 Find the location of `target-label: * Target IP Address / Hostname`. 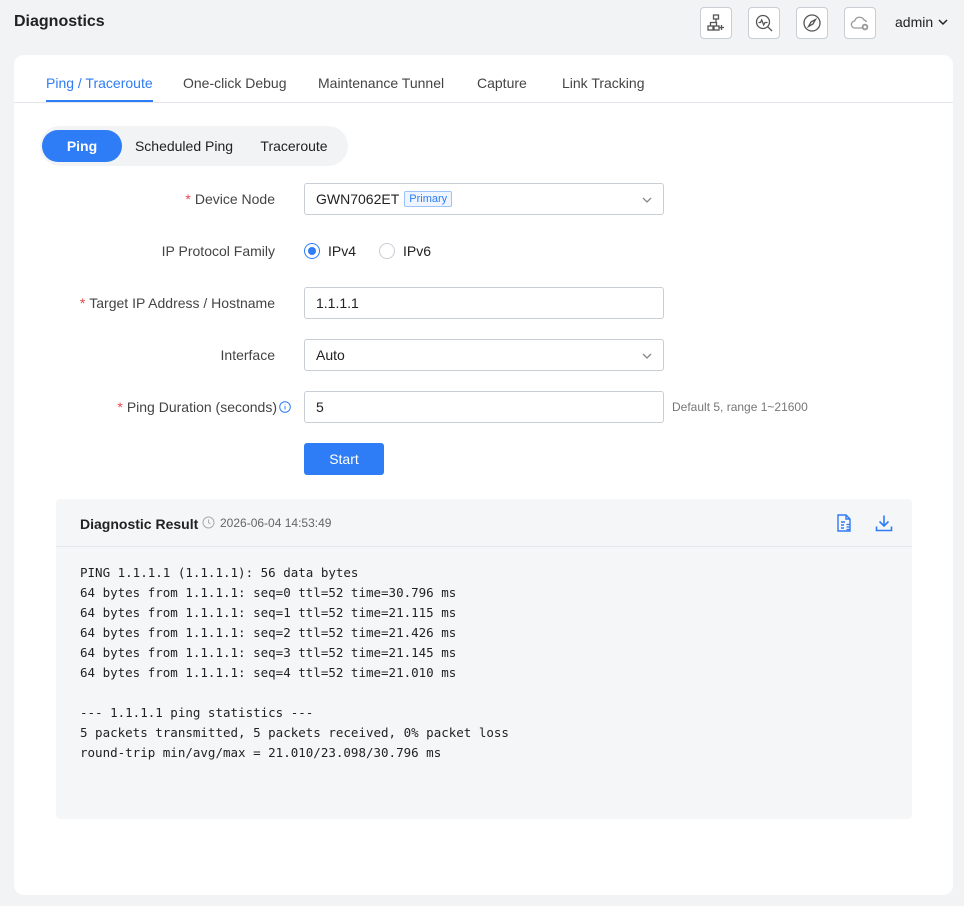

target-label: * Target IP Address / Hostname is located at coordinates (177, 303).